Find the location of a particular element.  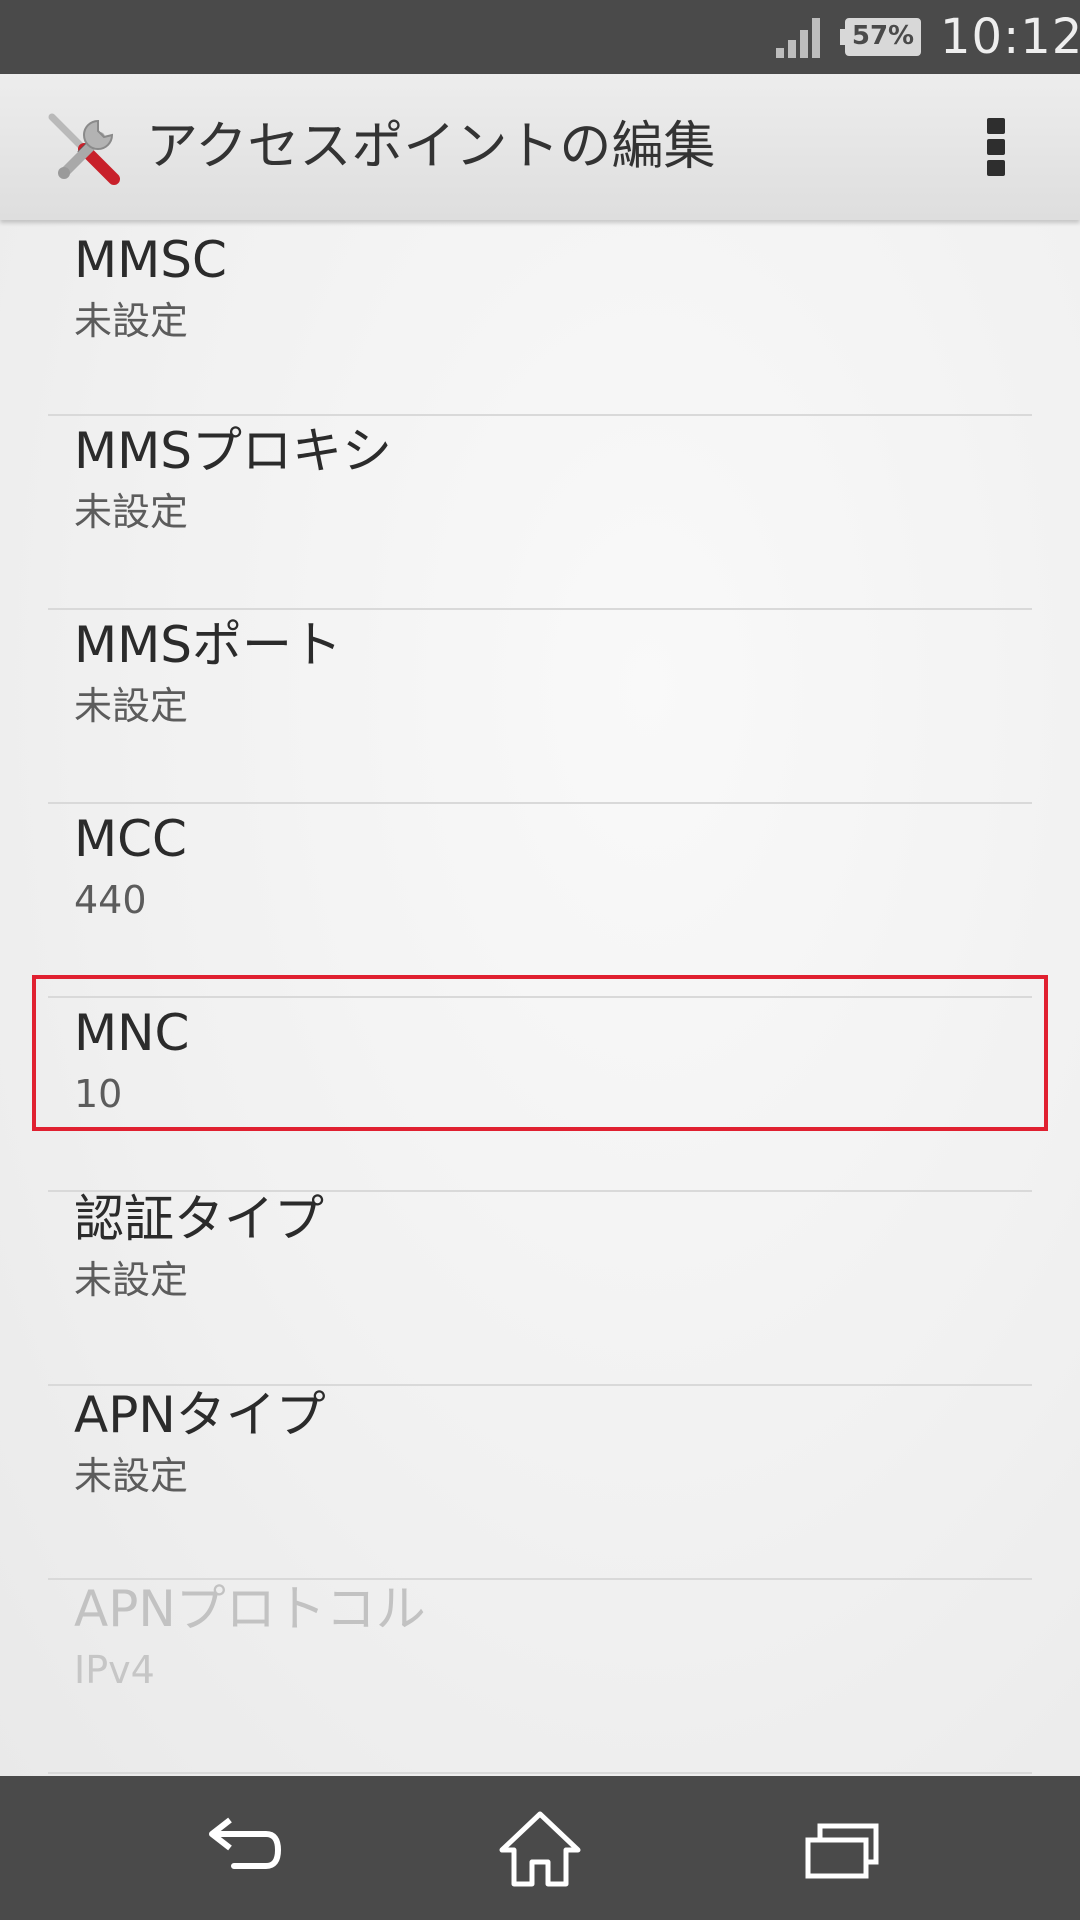

setting-apn-type: APNタイプ 未設定 is located at coordinates (540, 1443).